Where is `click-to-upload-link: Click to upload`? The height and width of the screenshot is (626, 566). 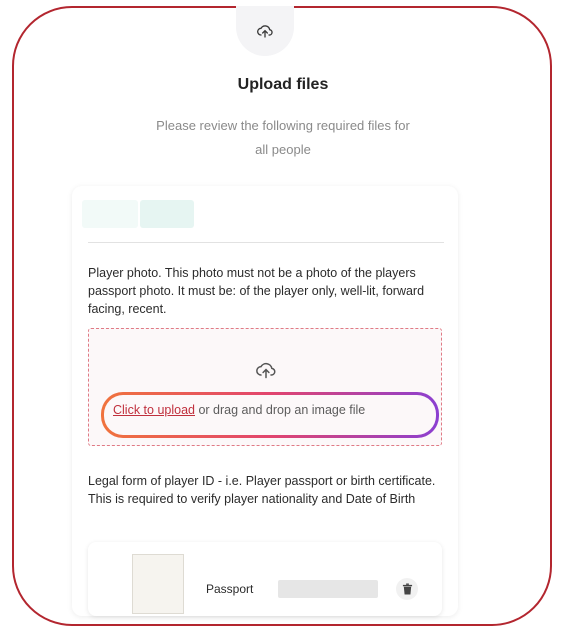 click-to-upload-link: Click to upload is located at coordinates (154, 410).